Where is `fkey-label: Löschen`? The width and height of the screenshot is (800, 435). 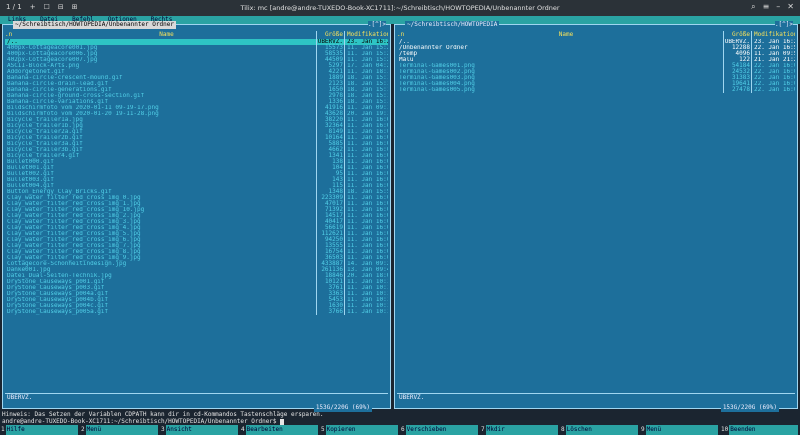
fkey-label: Löschen is located at coordinates (601, 430).